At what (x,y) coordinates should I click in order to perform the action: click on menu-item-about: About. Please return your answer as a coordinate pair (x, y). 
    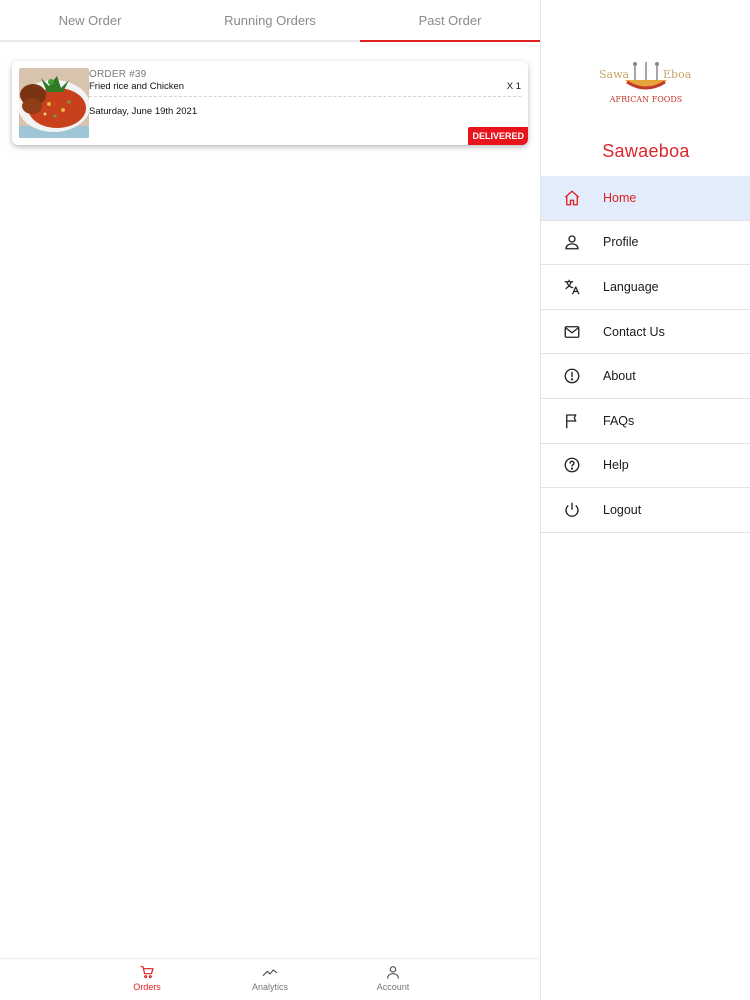
    Looking at the image, I should click on (645, 376).